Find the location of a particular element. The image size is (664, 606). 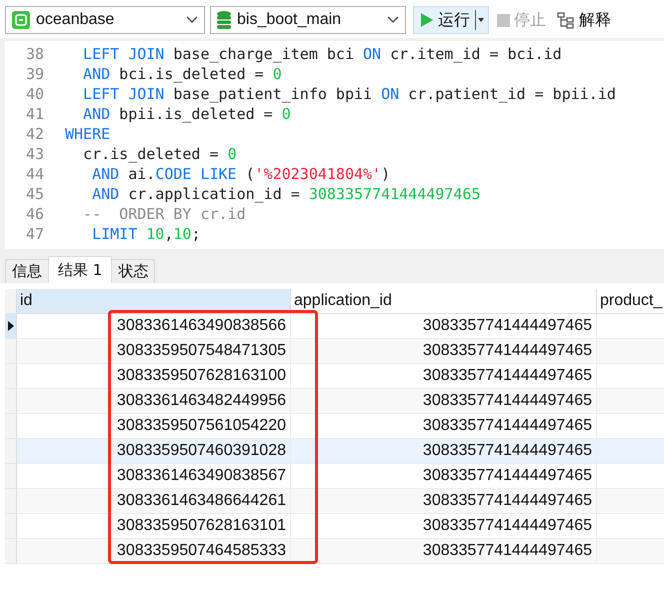

code-line: WHERE is located at coordinates (87, 134).